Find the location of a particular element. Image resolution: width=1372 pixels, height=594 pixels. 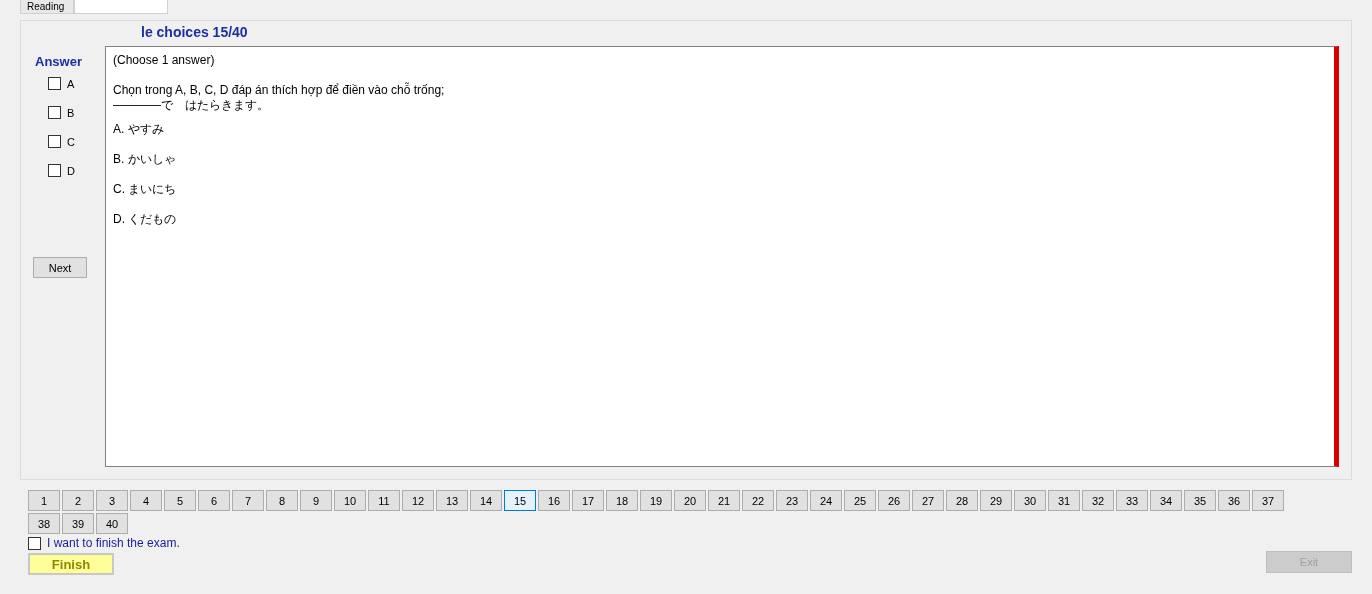

tab: Reading is located at coordinates (47, 7).